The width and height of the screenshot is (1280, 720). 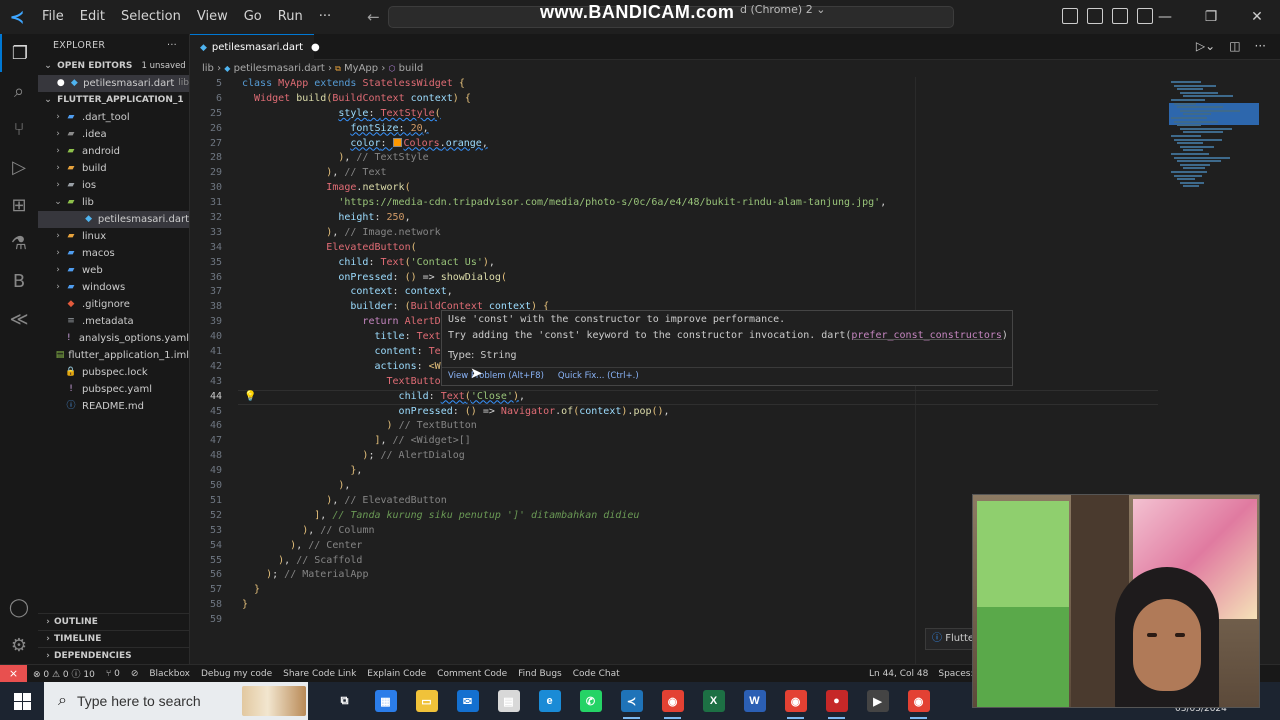 I want to click on code-line: 46 ) // TextButton, so click(x=677, y=426).